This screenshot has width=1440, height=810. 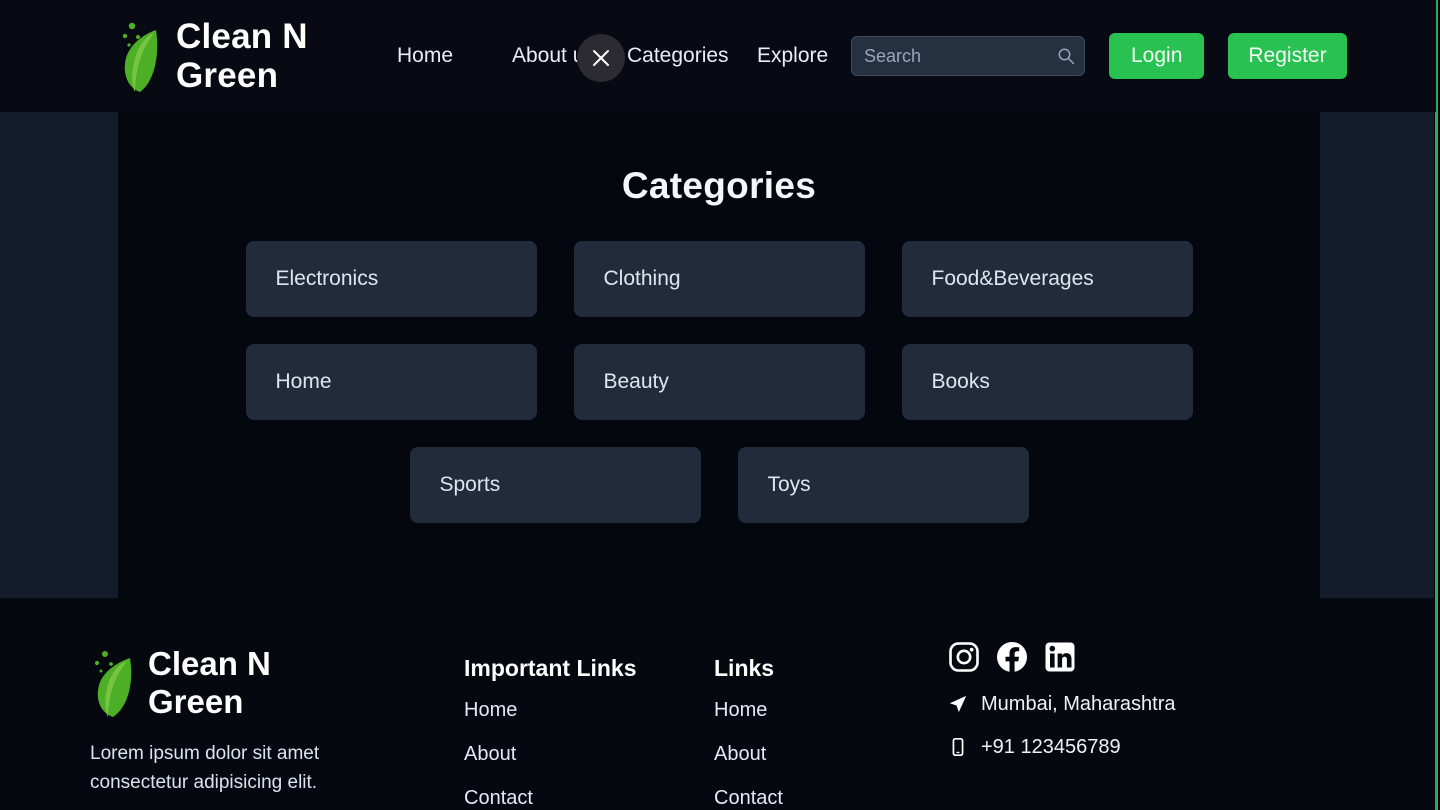 I want to click on footer-phone-row: +91 123456789, so click(x=1062, y=747).